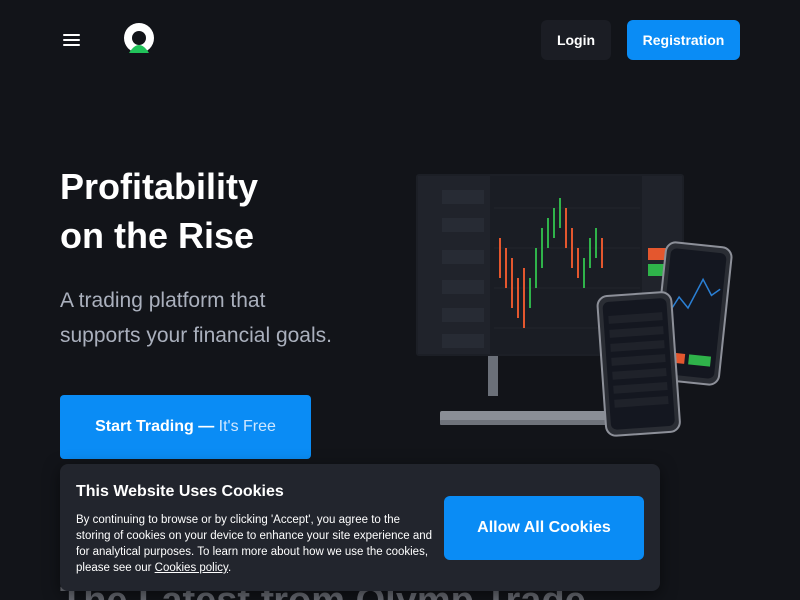  Describe the element at coordinates (196, 335) in the screenshot. I see `hero-subtitle-line2: supports your financial goals.` at that location.